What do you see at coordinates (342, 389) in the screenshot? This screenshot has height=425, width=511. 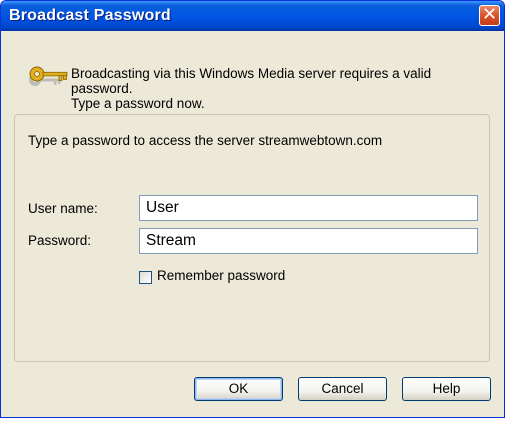 I see `cancel-button: Cancel` at bounding box center [342, 389].